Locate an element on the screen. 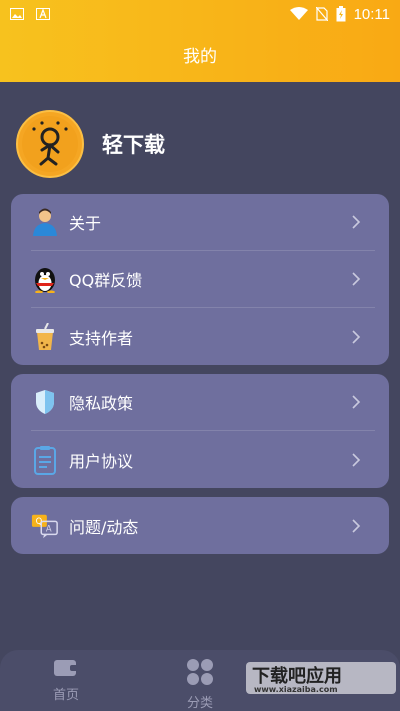  watermark: 下载吧应用 www.xiazaiba.com is located at coordinates (321, 678).